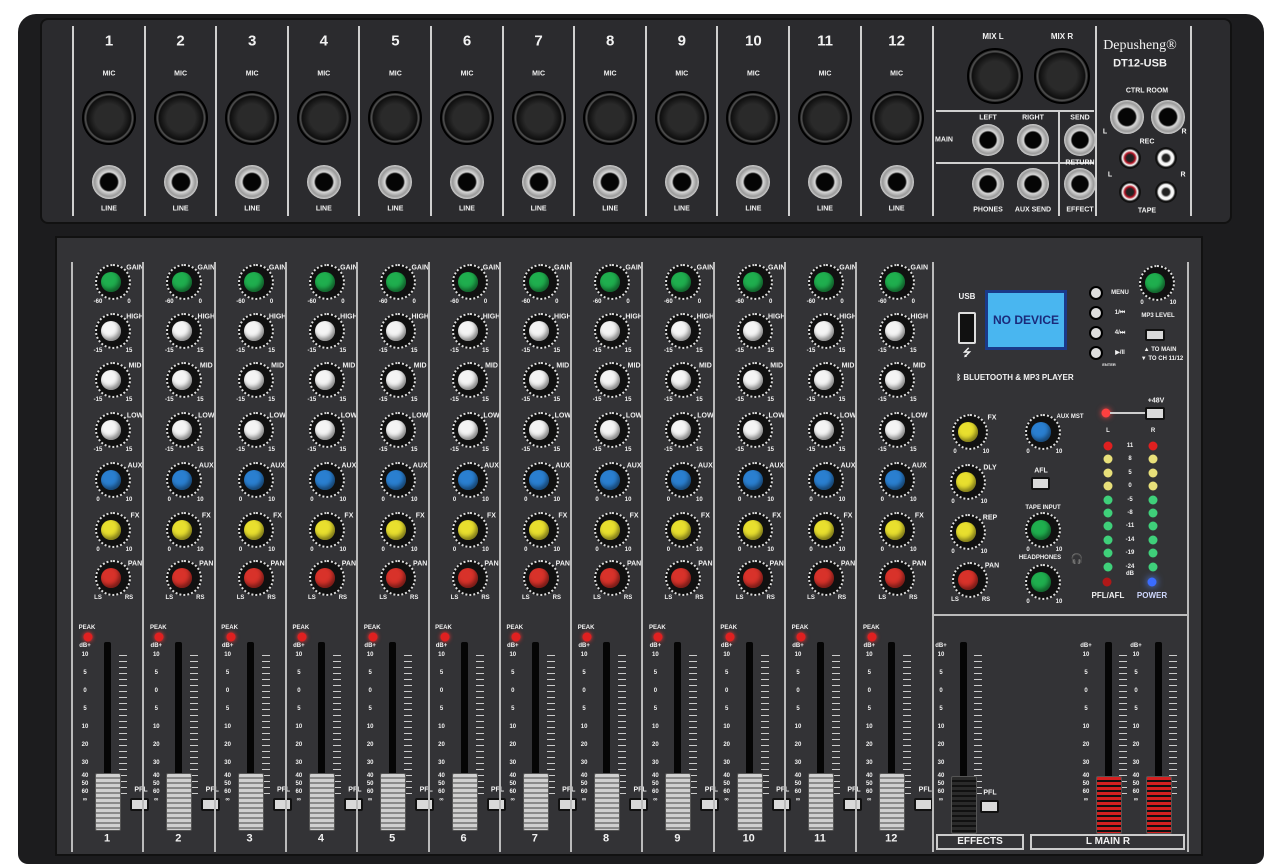 This screenshot has width=1268, height=868. What do you see at coordinates (1033, 184) in the screenshot?
I see `aux-send-jack` at bounding box center [1033, 184].